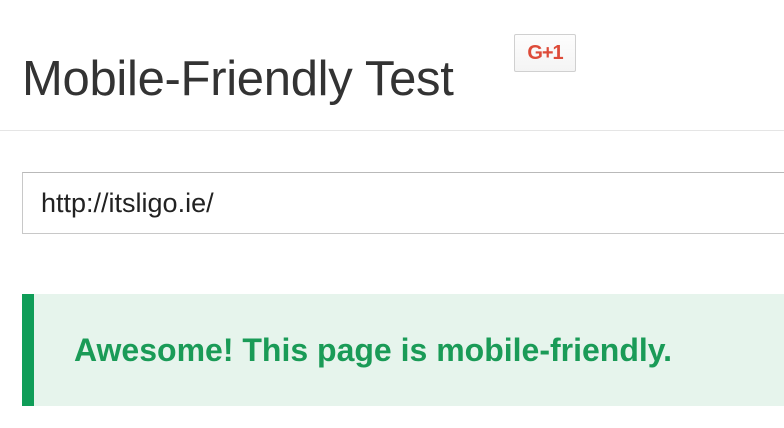 This screenshot has width=784, height=428. I want to click on google-plus-one-icon: G+1, so click(545, 52).